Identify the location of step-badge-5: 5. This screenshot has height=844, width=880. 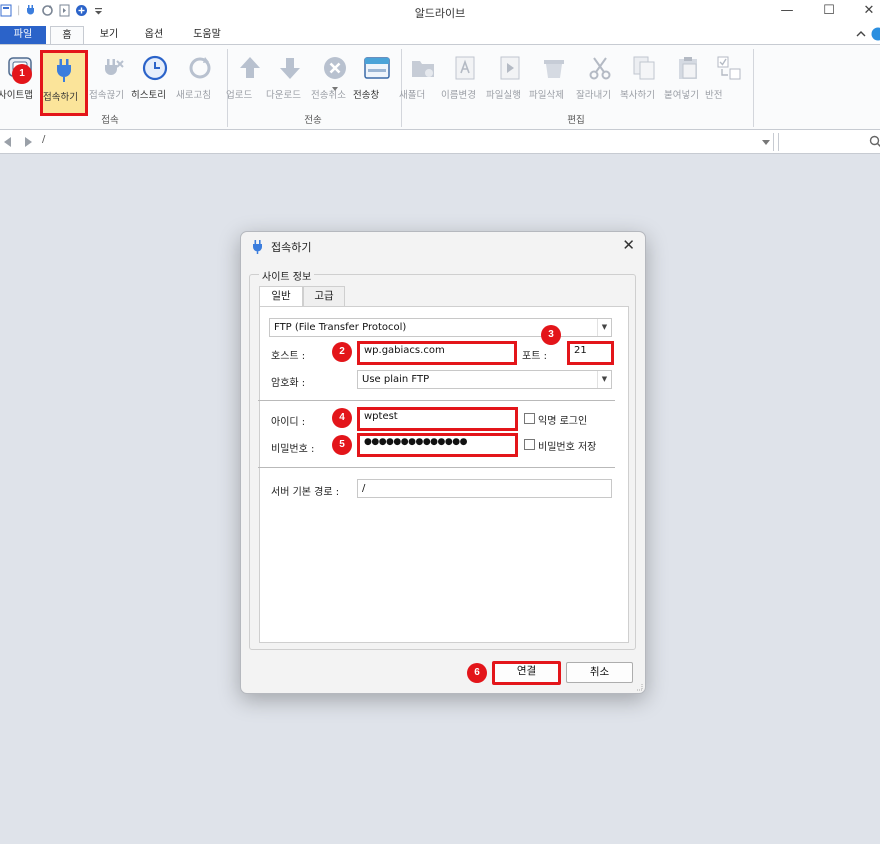
(342, 445).